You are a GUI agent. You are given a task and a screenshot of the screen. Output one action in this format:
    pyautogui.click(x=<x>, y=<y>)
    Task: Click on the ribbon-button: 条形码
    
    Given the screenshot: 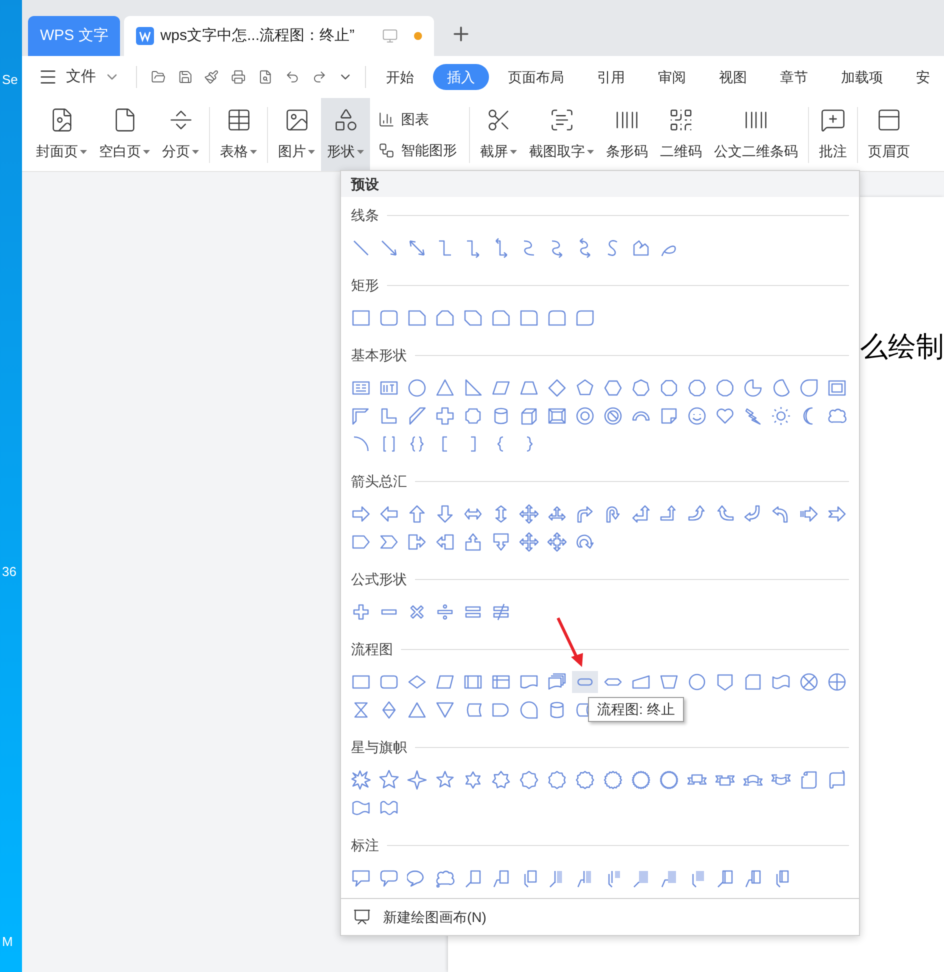 What is the action you would take?
    pyautogui.click(x=627, y=134)
    